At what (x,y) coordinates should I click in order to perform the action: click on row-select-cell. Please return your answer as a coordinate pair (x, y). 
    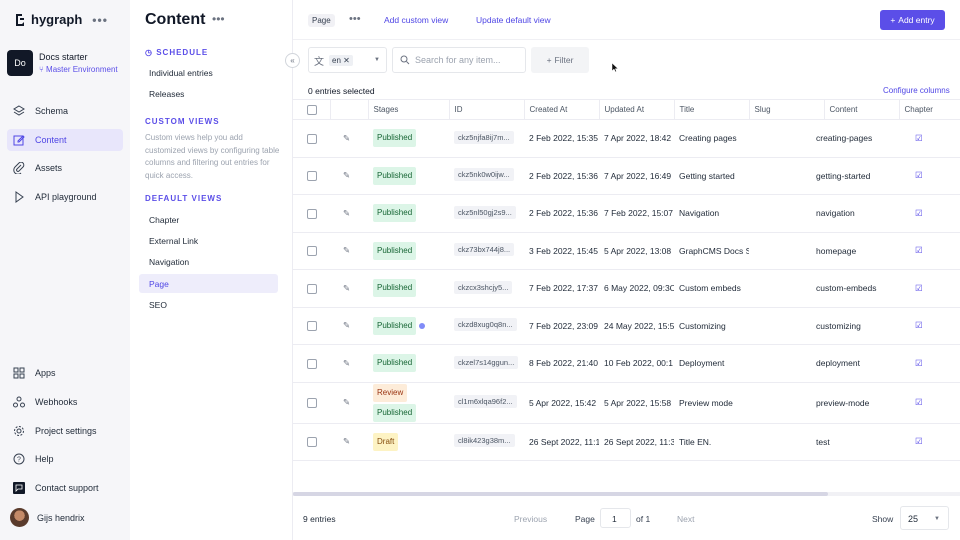
    Looking at the image, I should click on (311, 251).